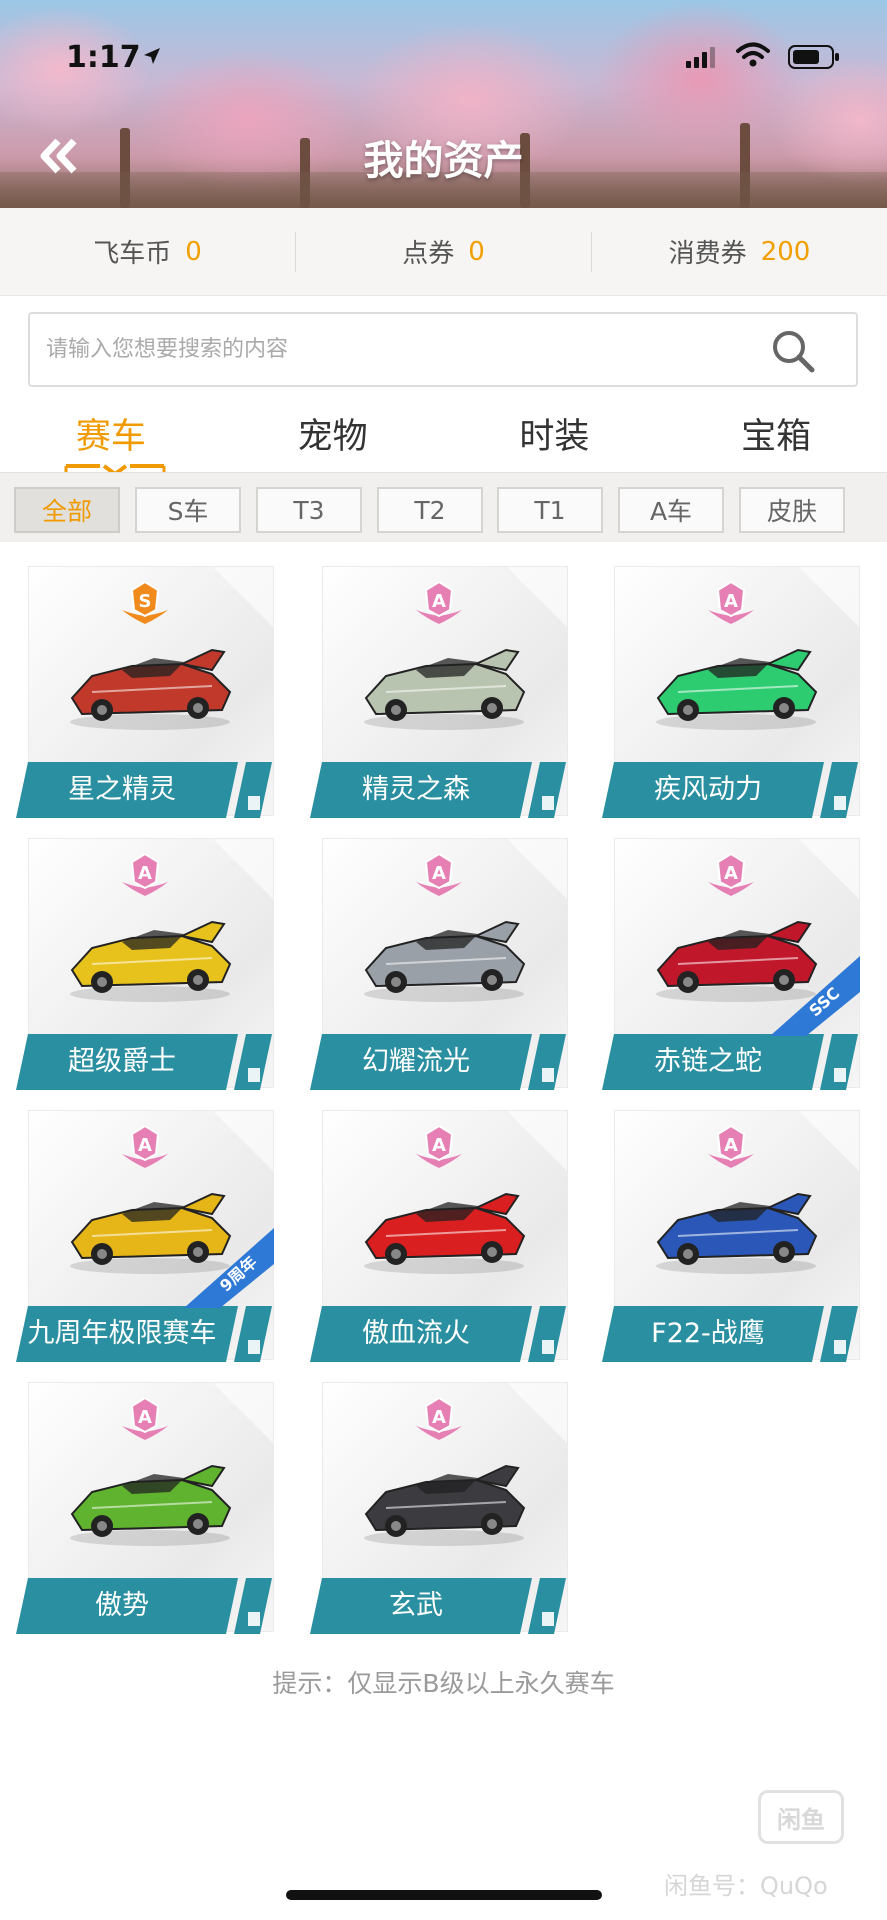  I want to click on filter-t1: T1, so click(550, 510).